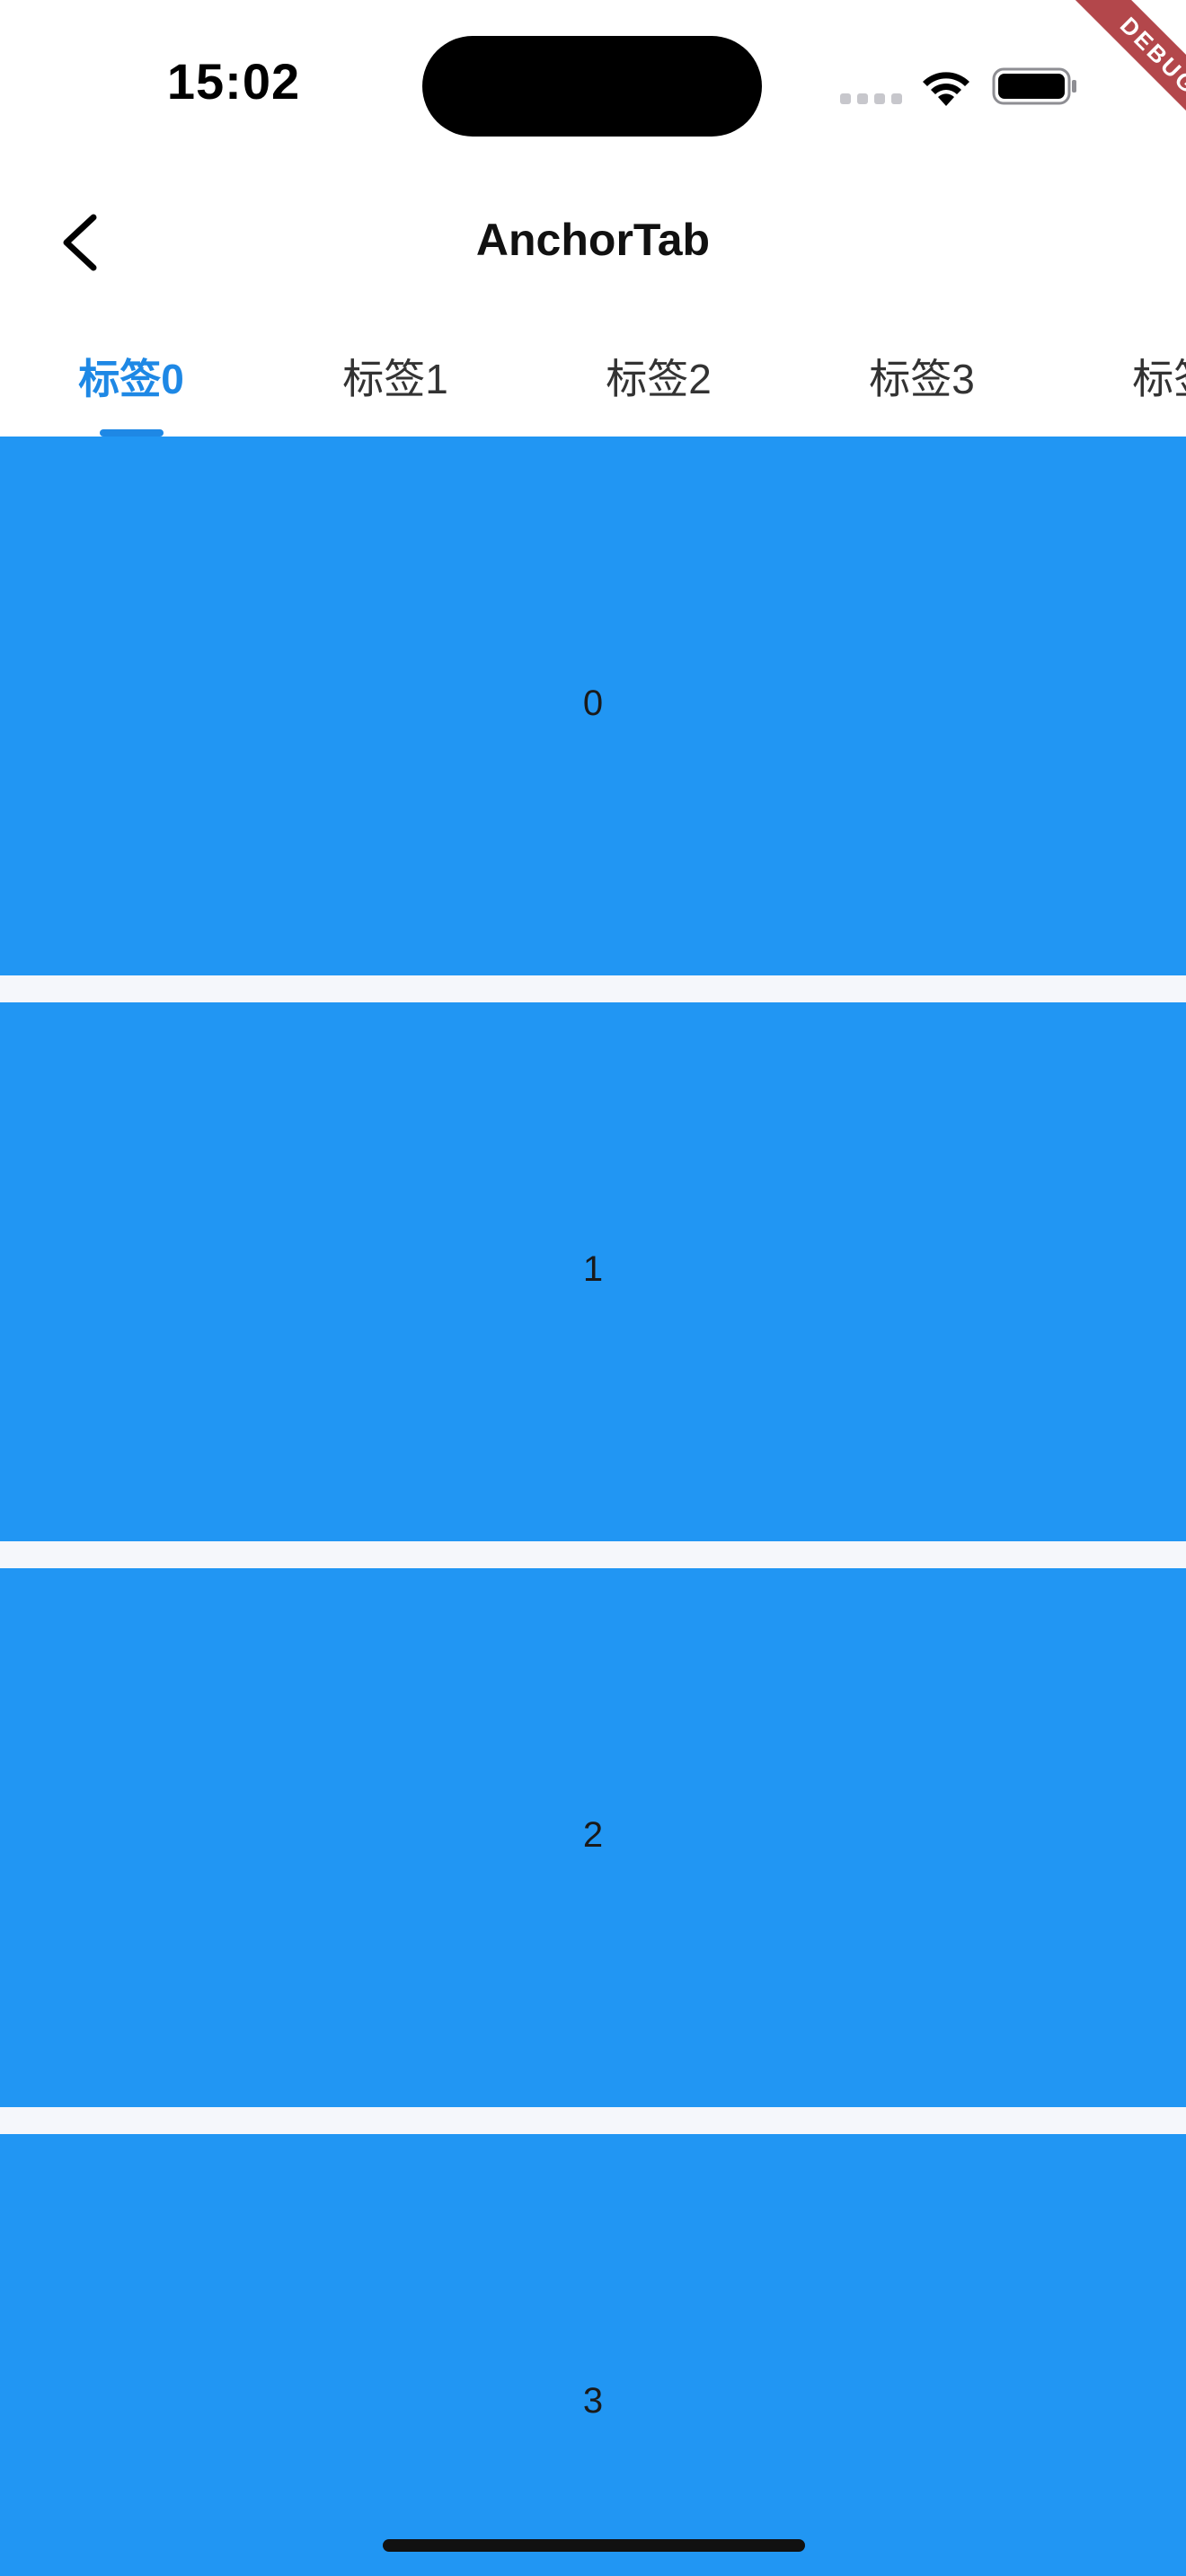 This screenshot has height=2576, width=1186. What do you see at coordinates (395, 376) in the screenshot?
I see `tab-1: 标签1` at bounding box center [395, 376].